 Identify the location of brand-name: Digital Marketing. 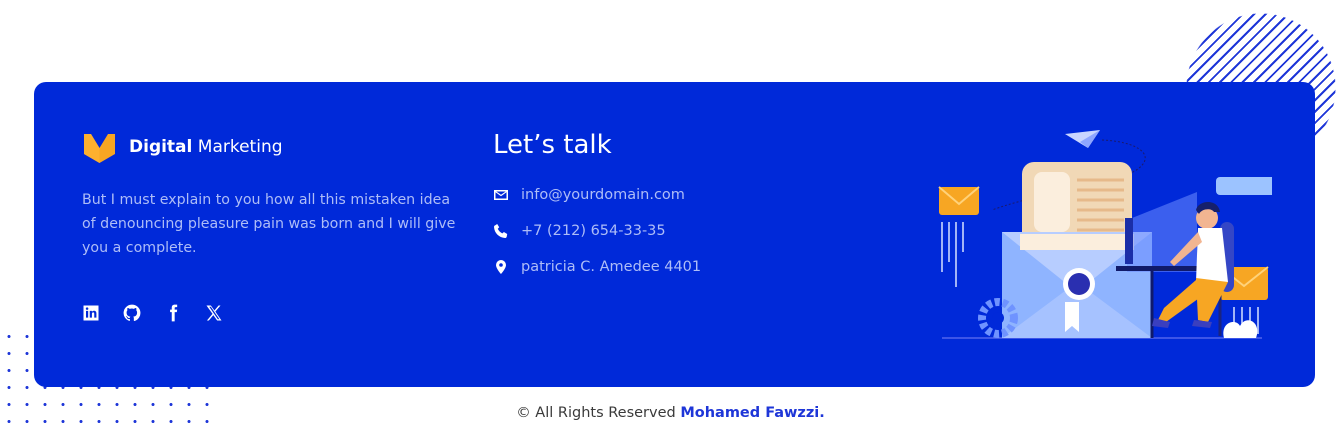
(206, 147).